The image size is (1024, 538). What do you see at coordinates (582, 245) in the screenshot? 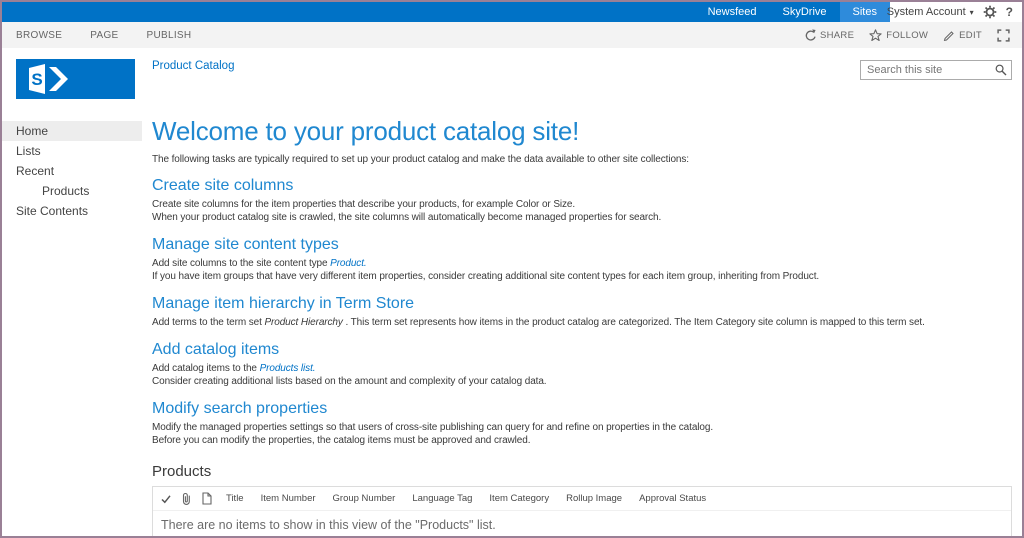
I see `section-heading-link: Manage site content types` at bounding box center [582, 245].